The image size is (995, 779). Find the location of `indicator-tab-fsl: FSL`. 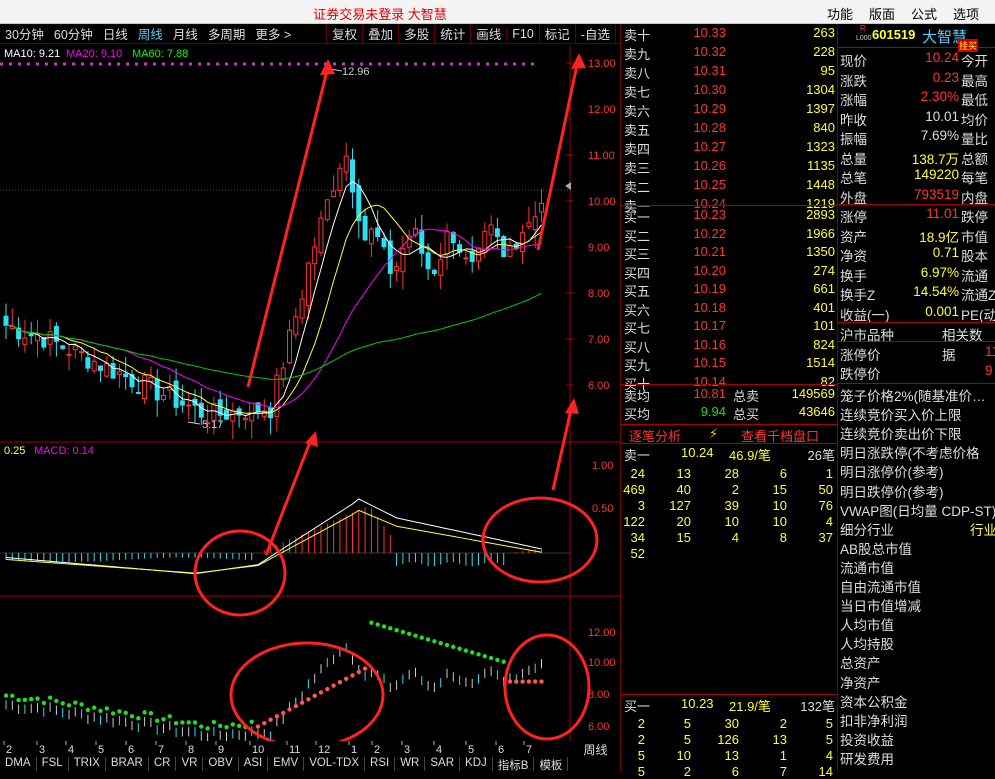

indicator-tab-fsl: FSL is located at coordinates (53, 764).